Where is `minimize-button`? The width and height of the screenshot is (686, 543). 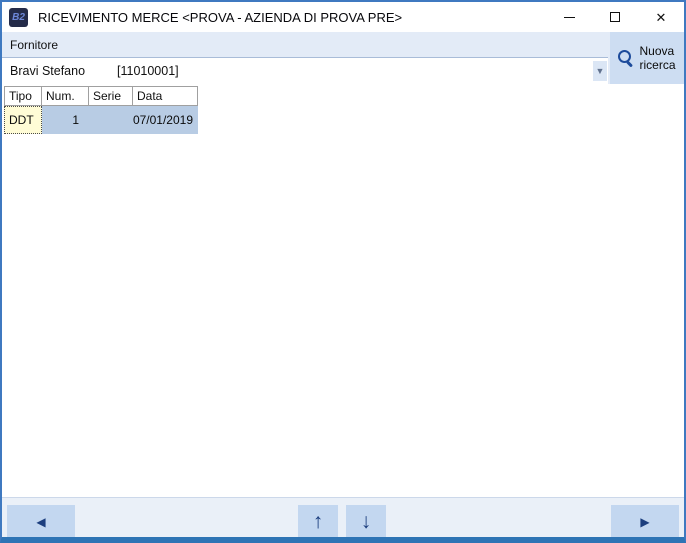 minimize-button is located at coordinates (569, 17).